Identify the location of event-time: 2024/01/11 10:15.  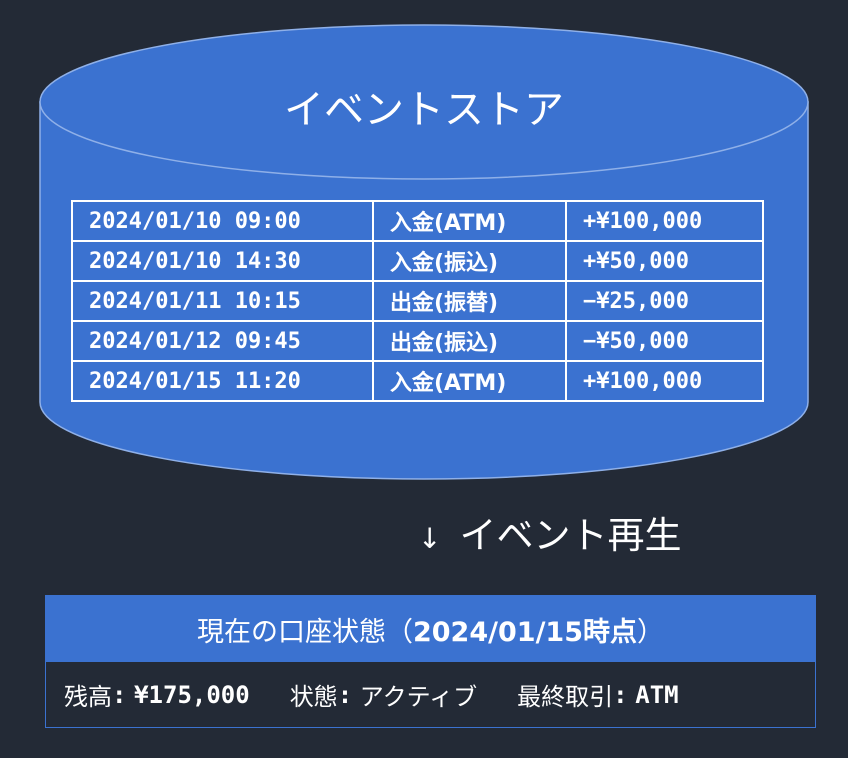
(222, 301).